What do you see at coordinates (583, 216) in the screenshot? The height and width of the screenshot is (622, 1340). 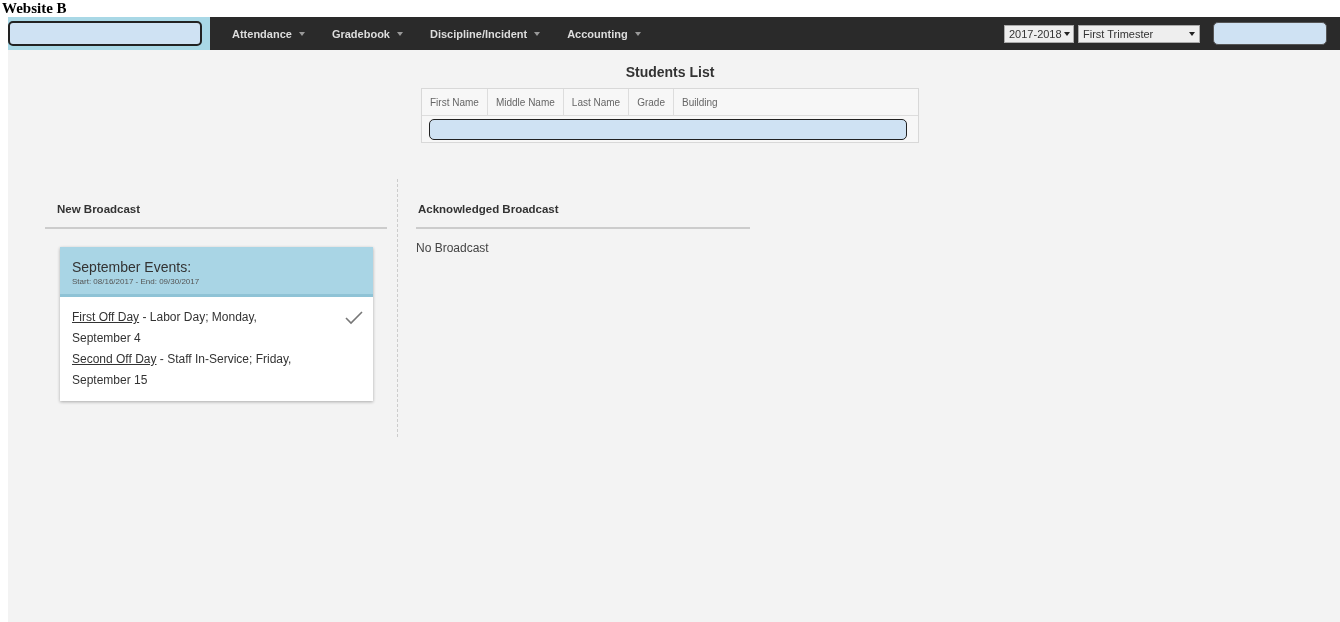 I see `section-heading: Acknowledged Broadcast` at bounding box center [583, 216].